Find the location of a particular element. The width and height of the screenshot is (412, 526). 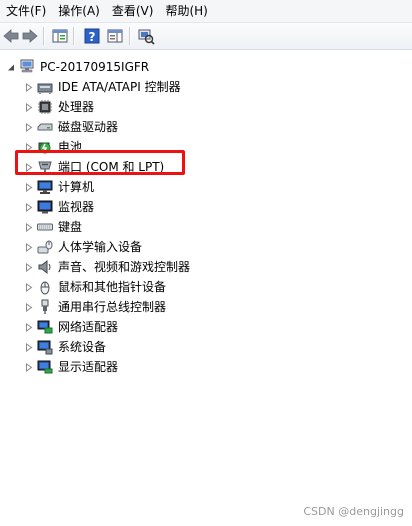

tree-root: PC-20170915IGFR is located at coordinates (206, 67).